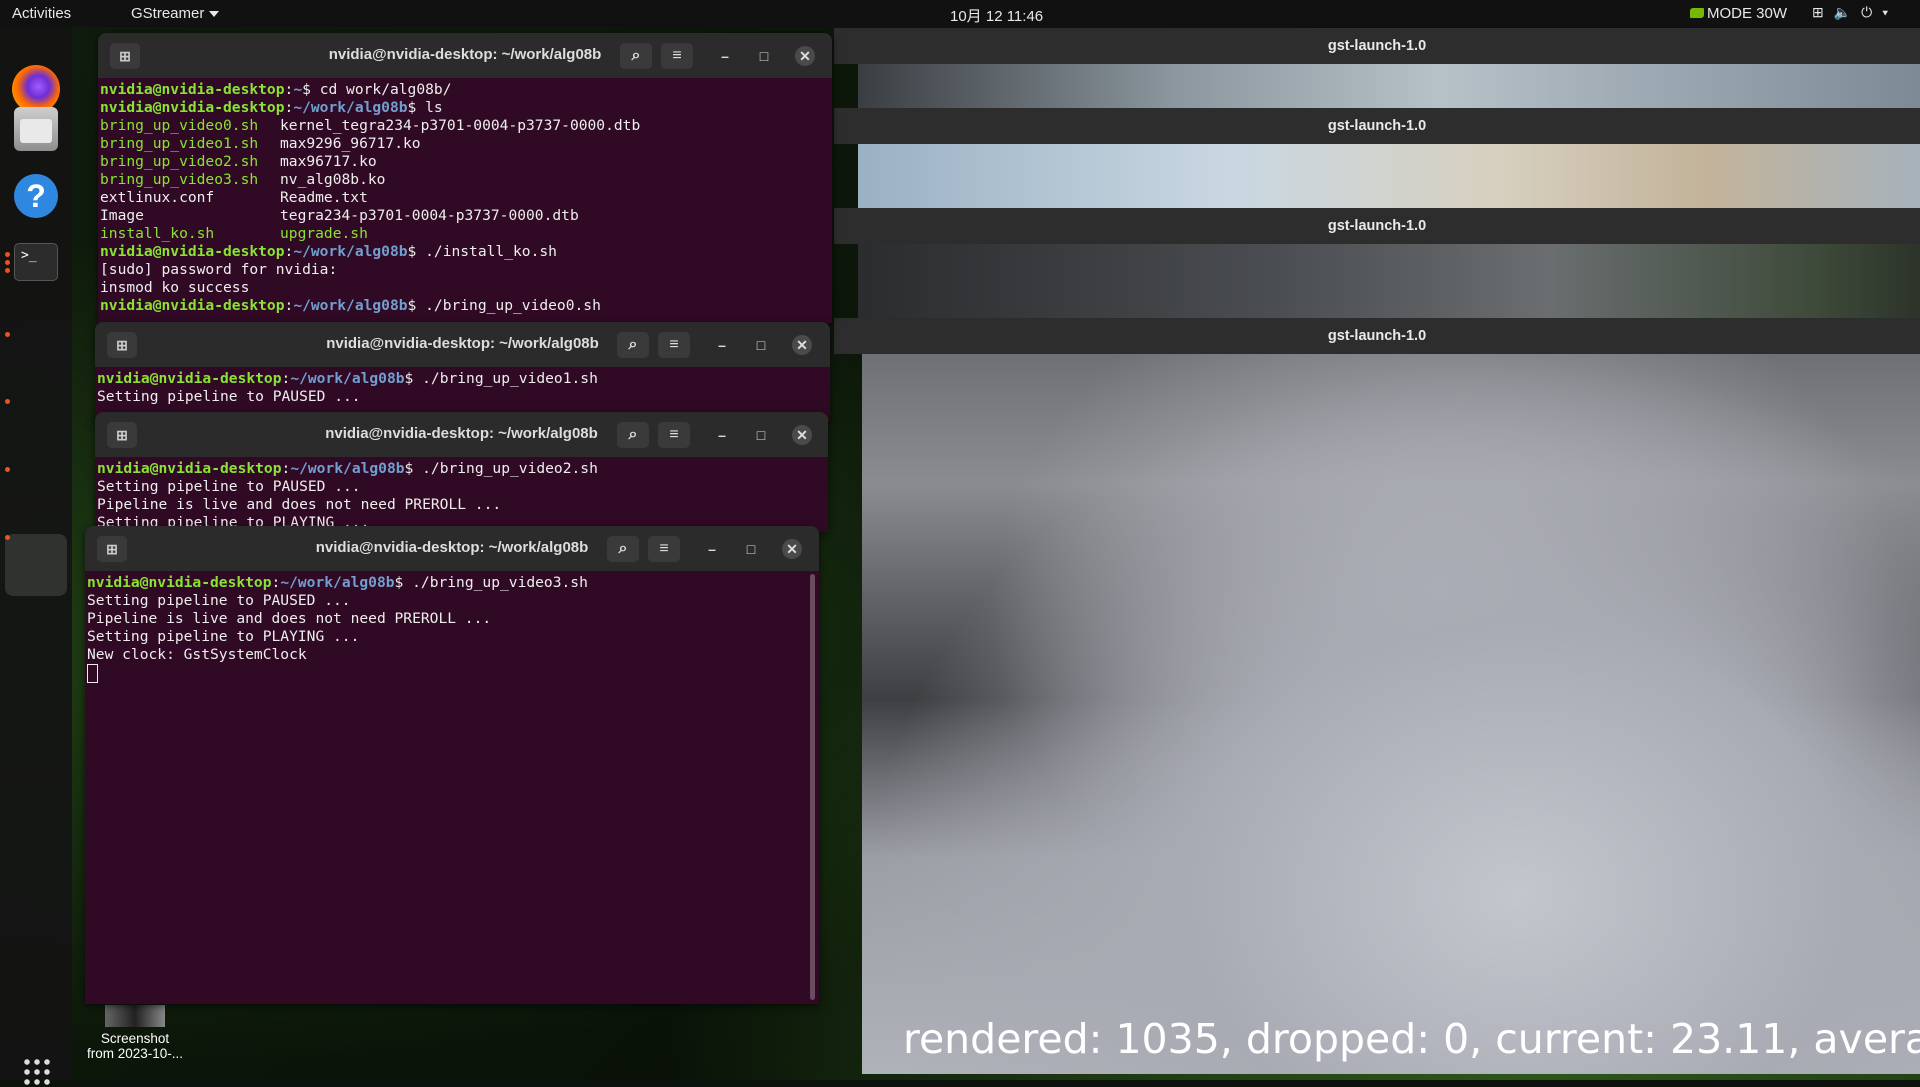 This screenshot has width=1920, height=1087. Describe the element at coordinates (197, 654) in the screenshot. I see `output-text: New clock: GstSystemClock` at that location.